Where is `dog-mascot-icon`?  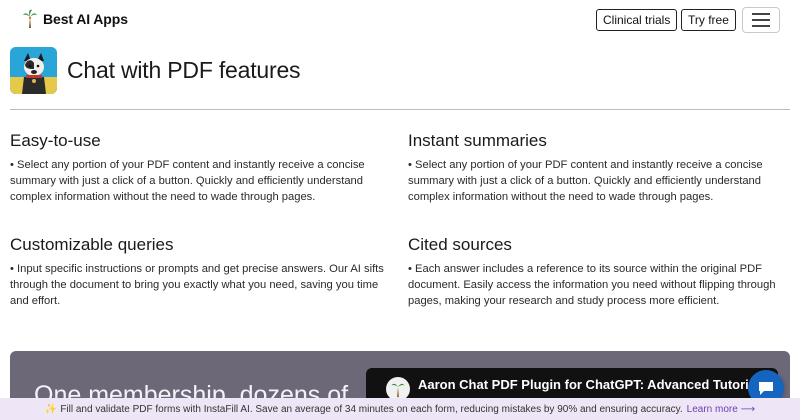
dog-mascot-icon is located at coordinates (33, 70).